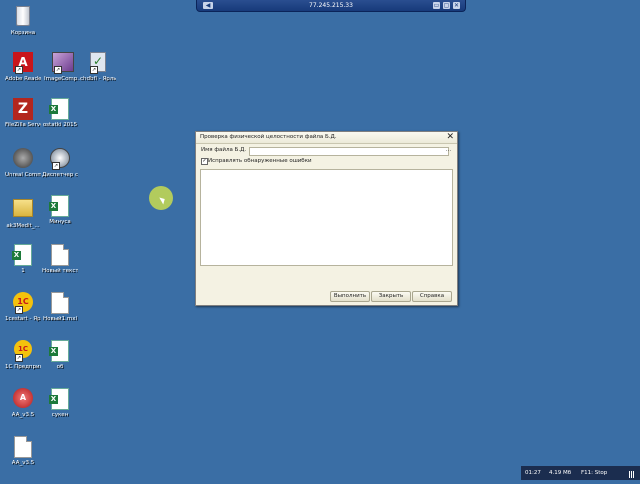 The width and height of the screenshot is (640, 484). I want to click on icon-label: chdbfl - Ярлык, so click(98, 79).